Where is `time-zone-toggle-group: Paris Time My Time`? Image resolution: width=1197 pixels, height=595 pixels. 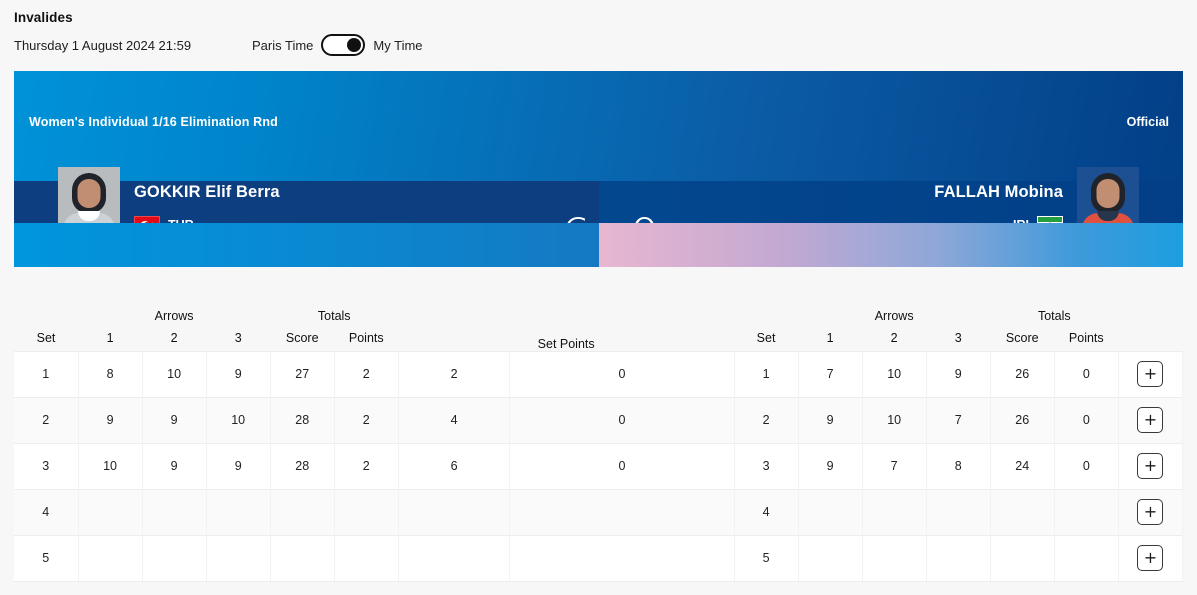 time-zone-toggle-group: Paris Time My Time is located at coordinates (337, 45).